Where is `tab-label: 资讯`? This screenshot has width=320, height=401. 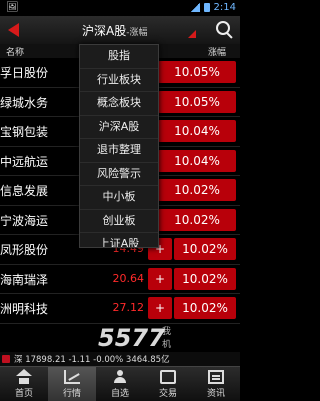
tab-label: 资讯 is located at coordinates (215, 394).